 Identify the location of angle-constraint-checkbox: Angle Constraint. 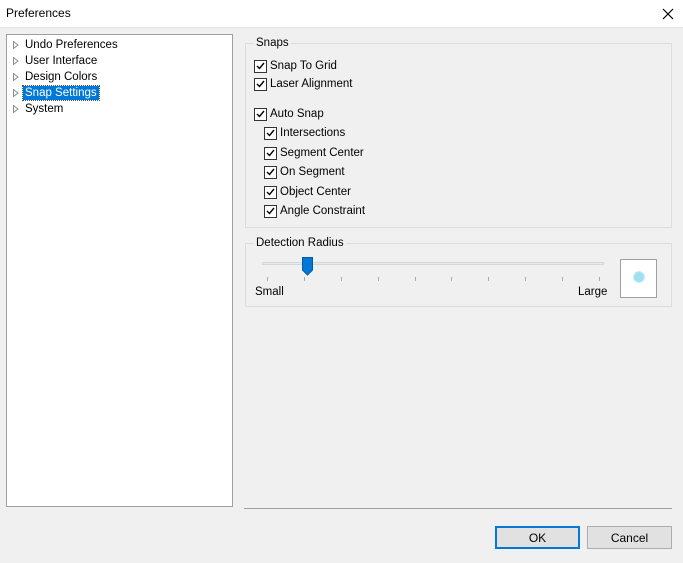
(314, 211).